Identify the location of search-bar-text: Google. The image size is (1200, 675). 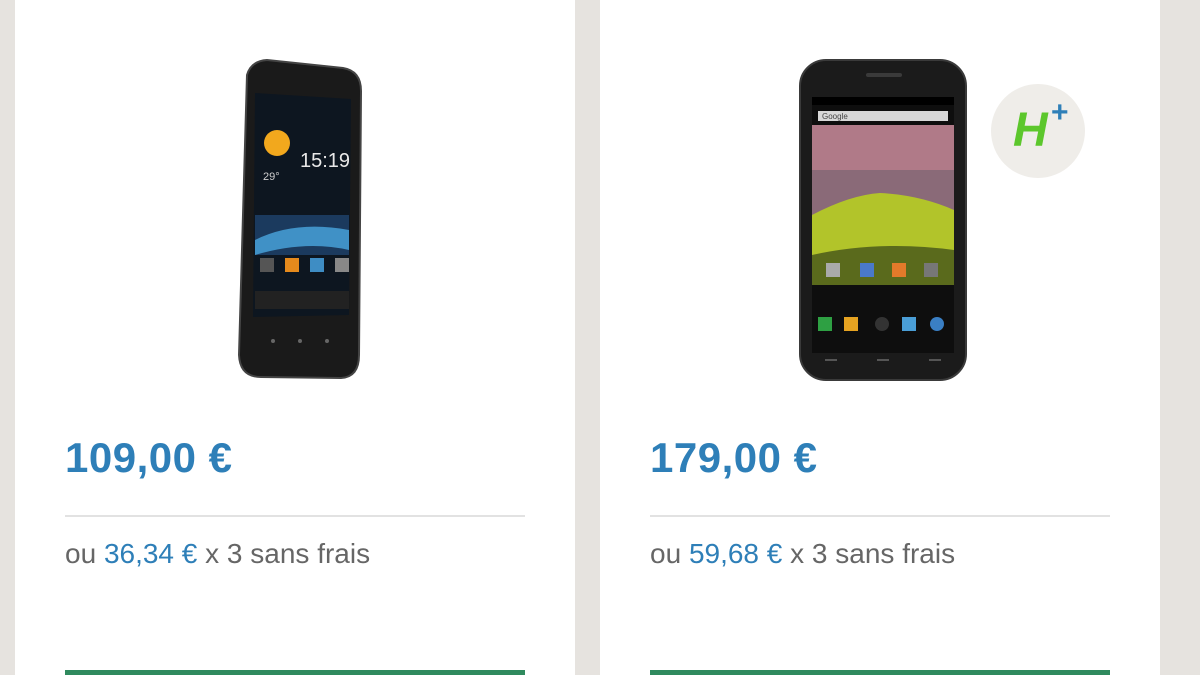
(835, 116).